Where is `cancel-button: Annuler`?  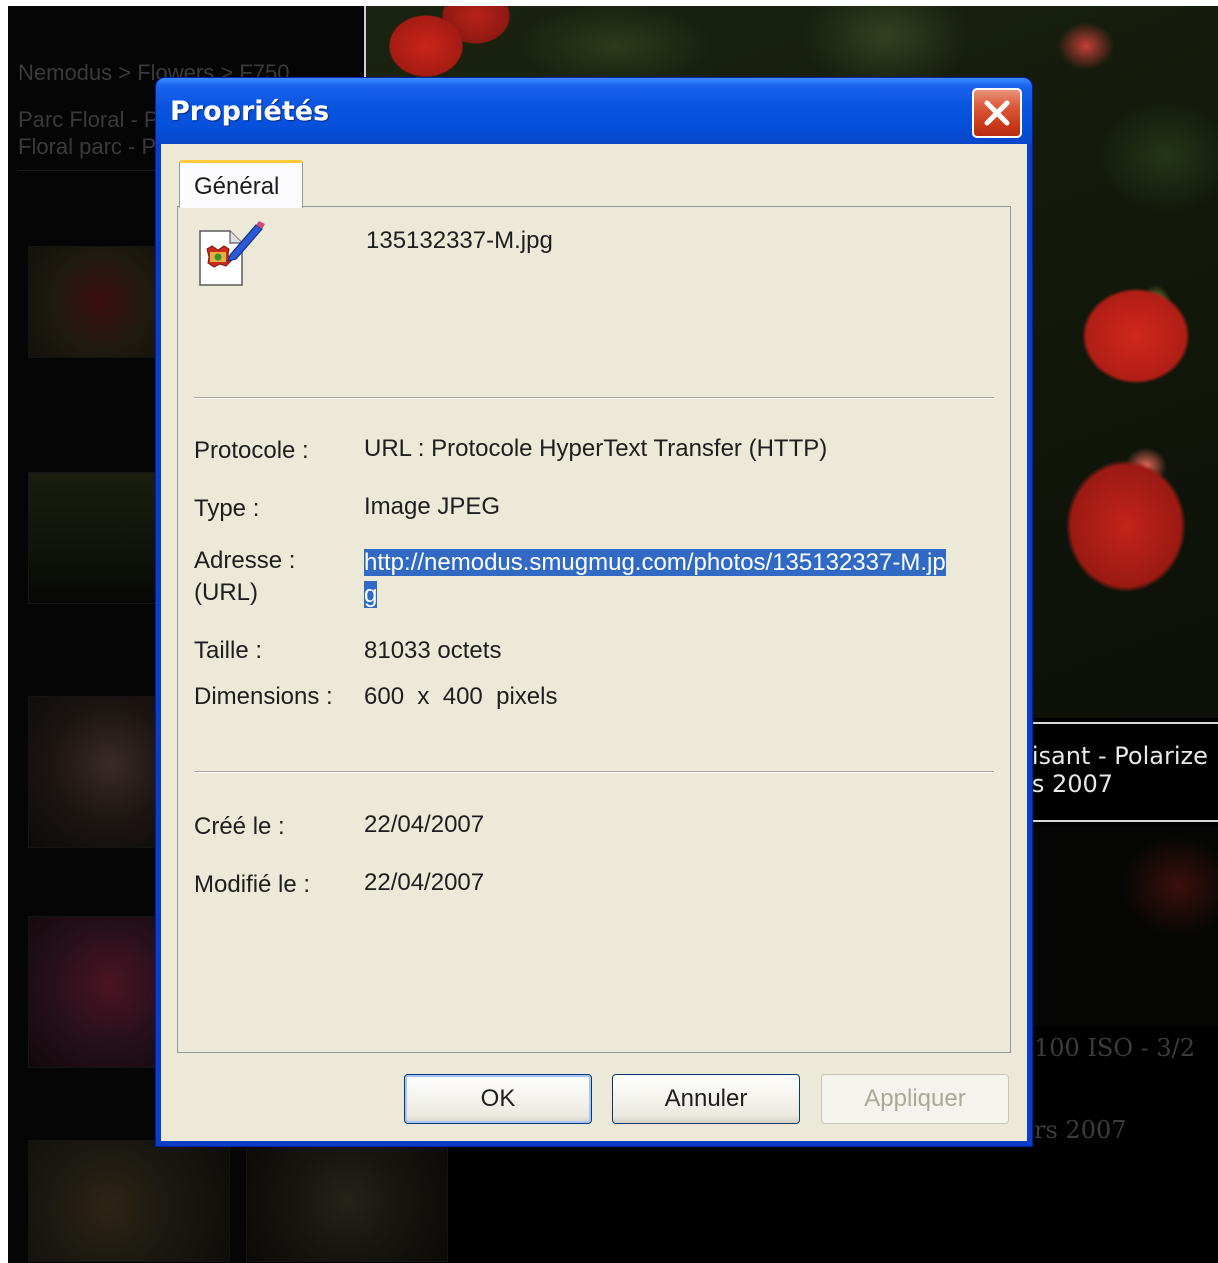
cancel-button: Annuler is located at coordinates (706, 1099).